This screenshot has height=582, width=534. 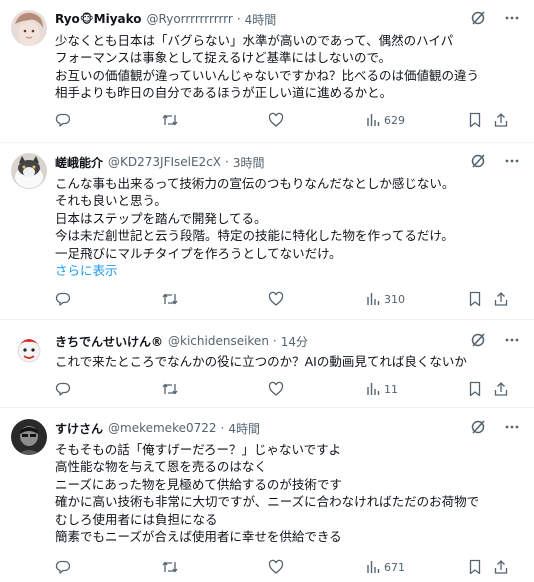 I want to click on show-more-link: さらに表示, so click(x=288, y=270).